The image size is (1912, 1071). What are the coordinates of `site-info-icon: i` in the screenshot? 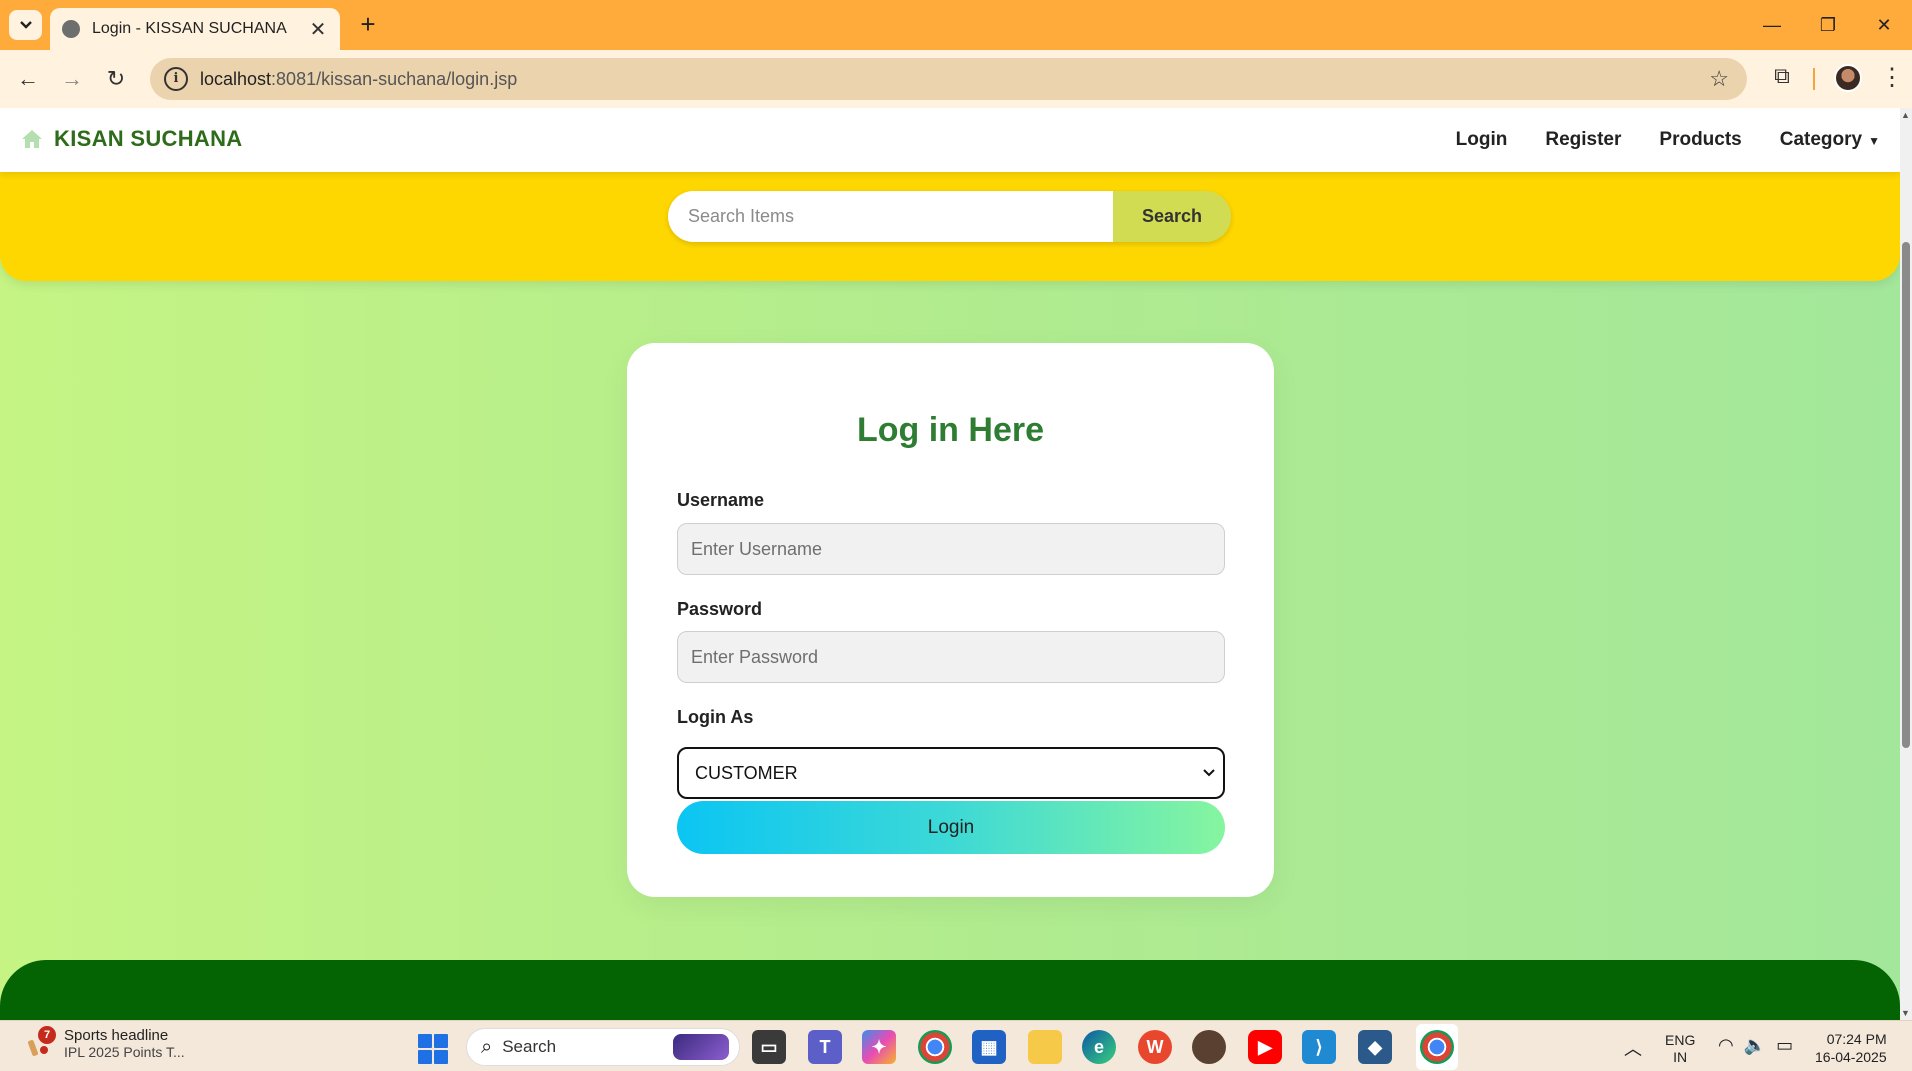 It's located at (176, 79).